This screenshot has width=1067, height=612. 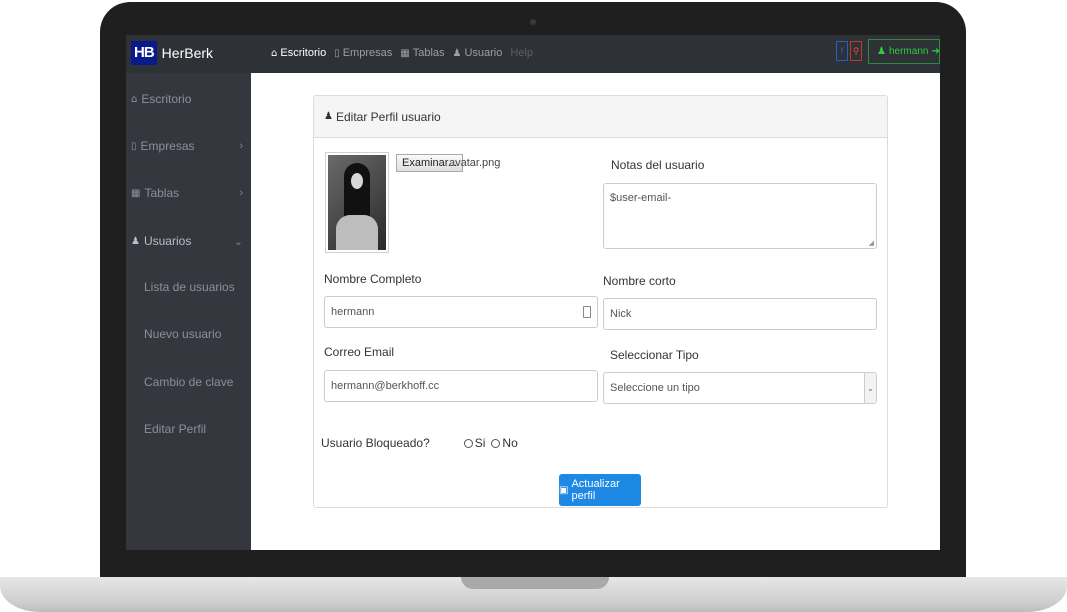 I want to click on facebook-icon: f, so click(x=842, y=51).